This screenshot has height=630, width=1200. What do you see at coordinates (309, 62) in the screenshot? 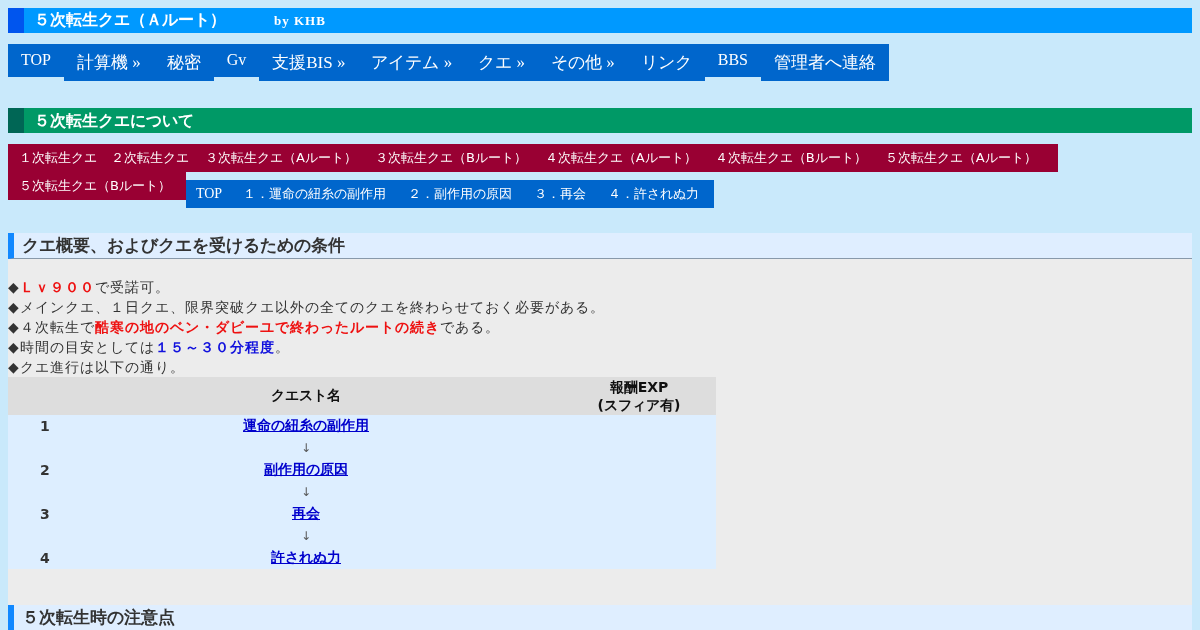
I see `nav-link: 支援BIS »` at bounding box center [309, 62].